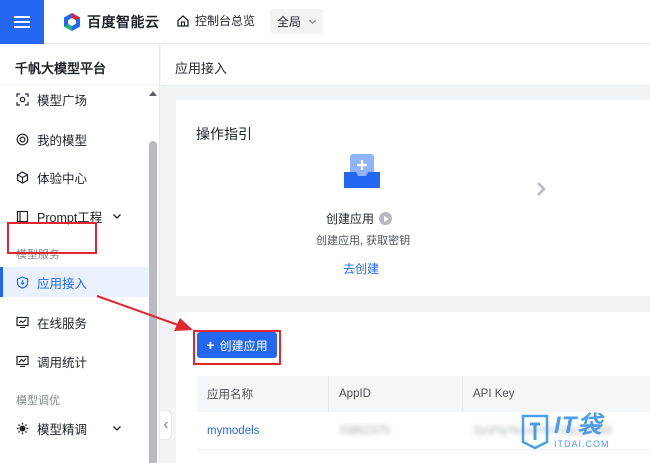 The image size is (650, 463). I want to click on app-access-highlight-box, so click(52, 238).